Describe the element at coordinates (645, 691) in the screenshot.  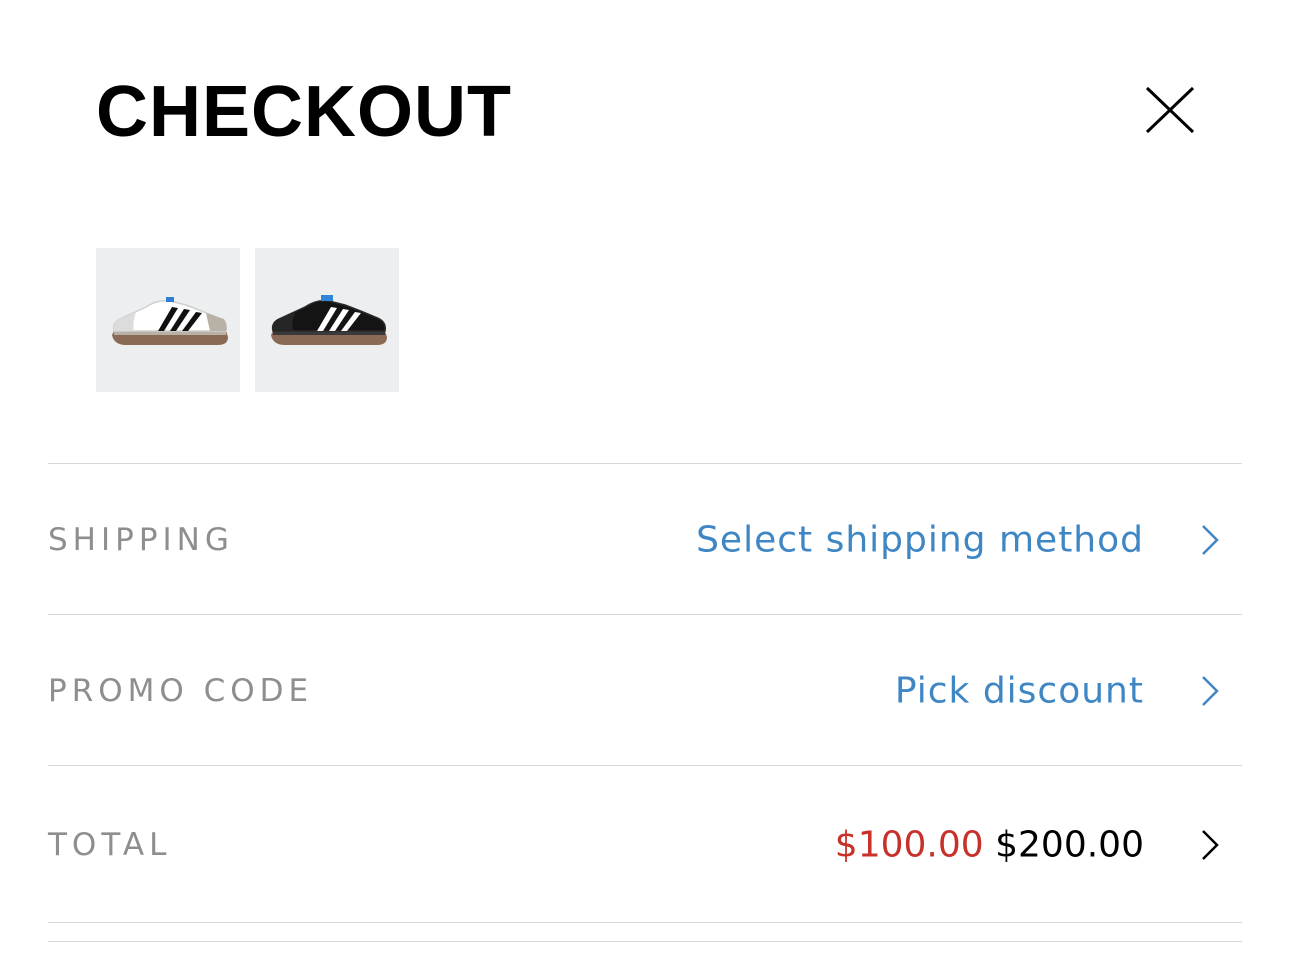
I see `promo-code-row: PROMO CODE Pick discount` at that location.